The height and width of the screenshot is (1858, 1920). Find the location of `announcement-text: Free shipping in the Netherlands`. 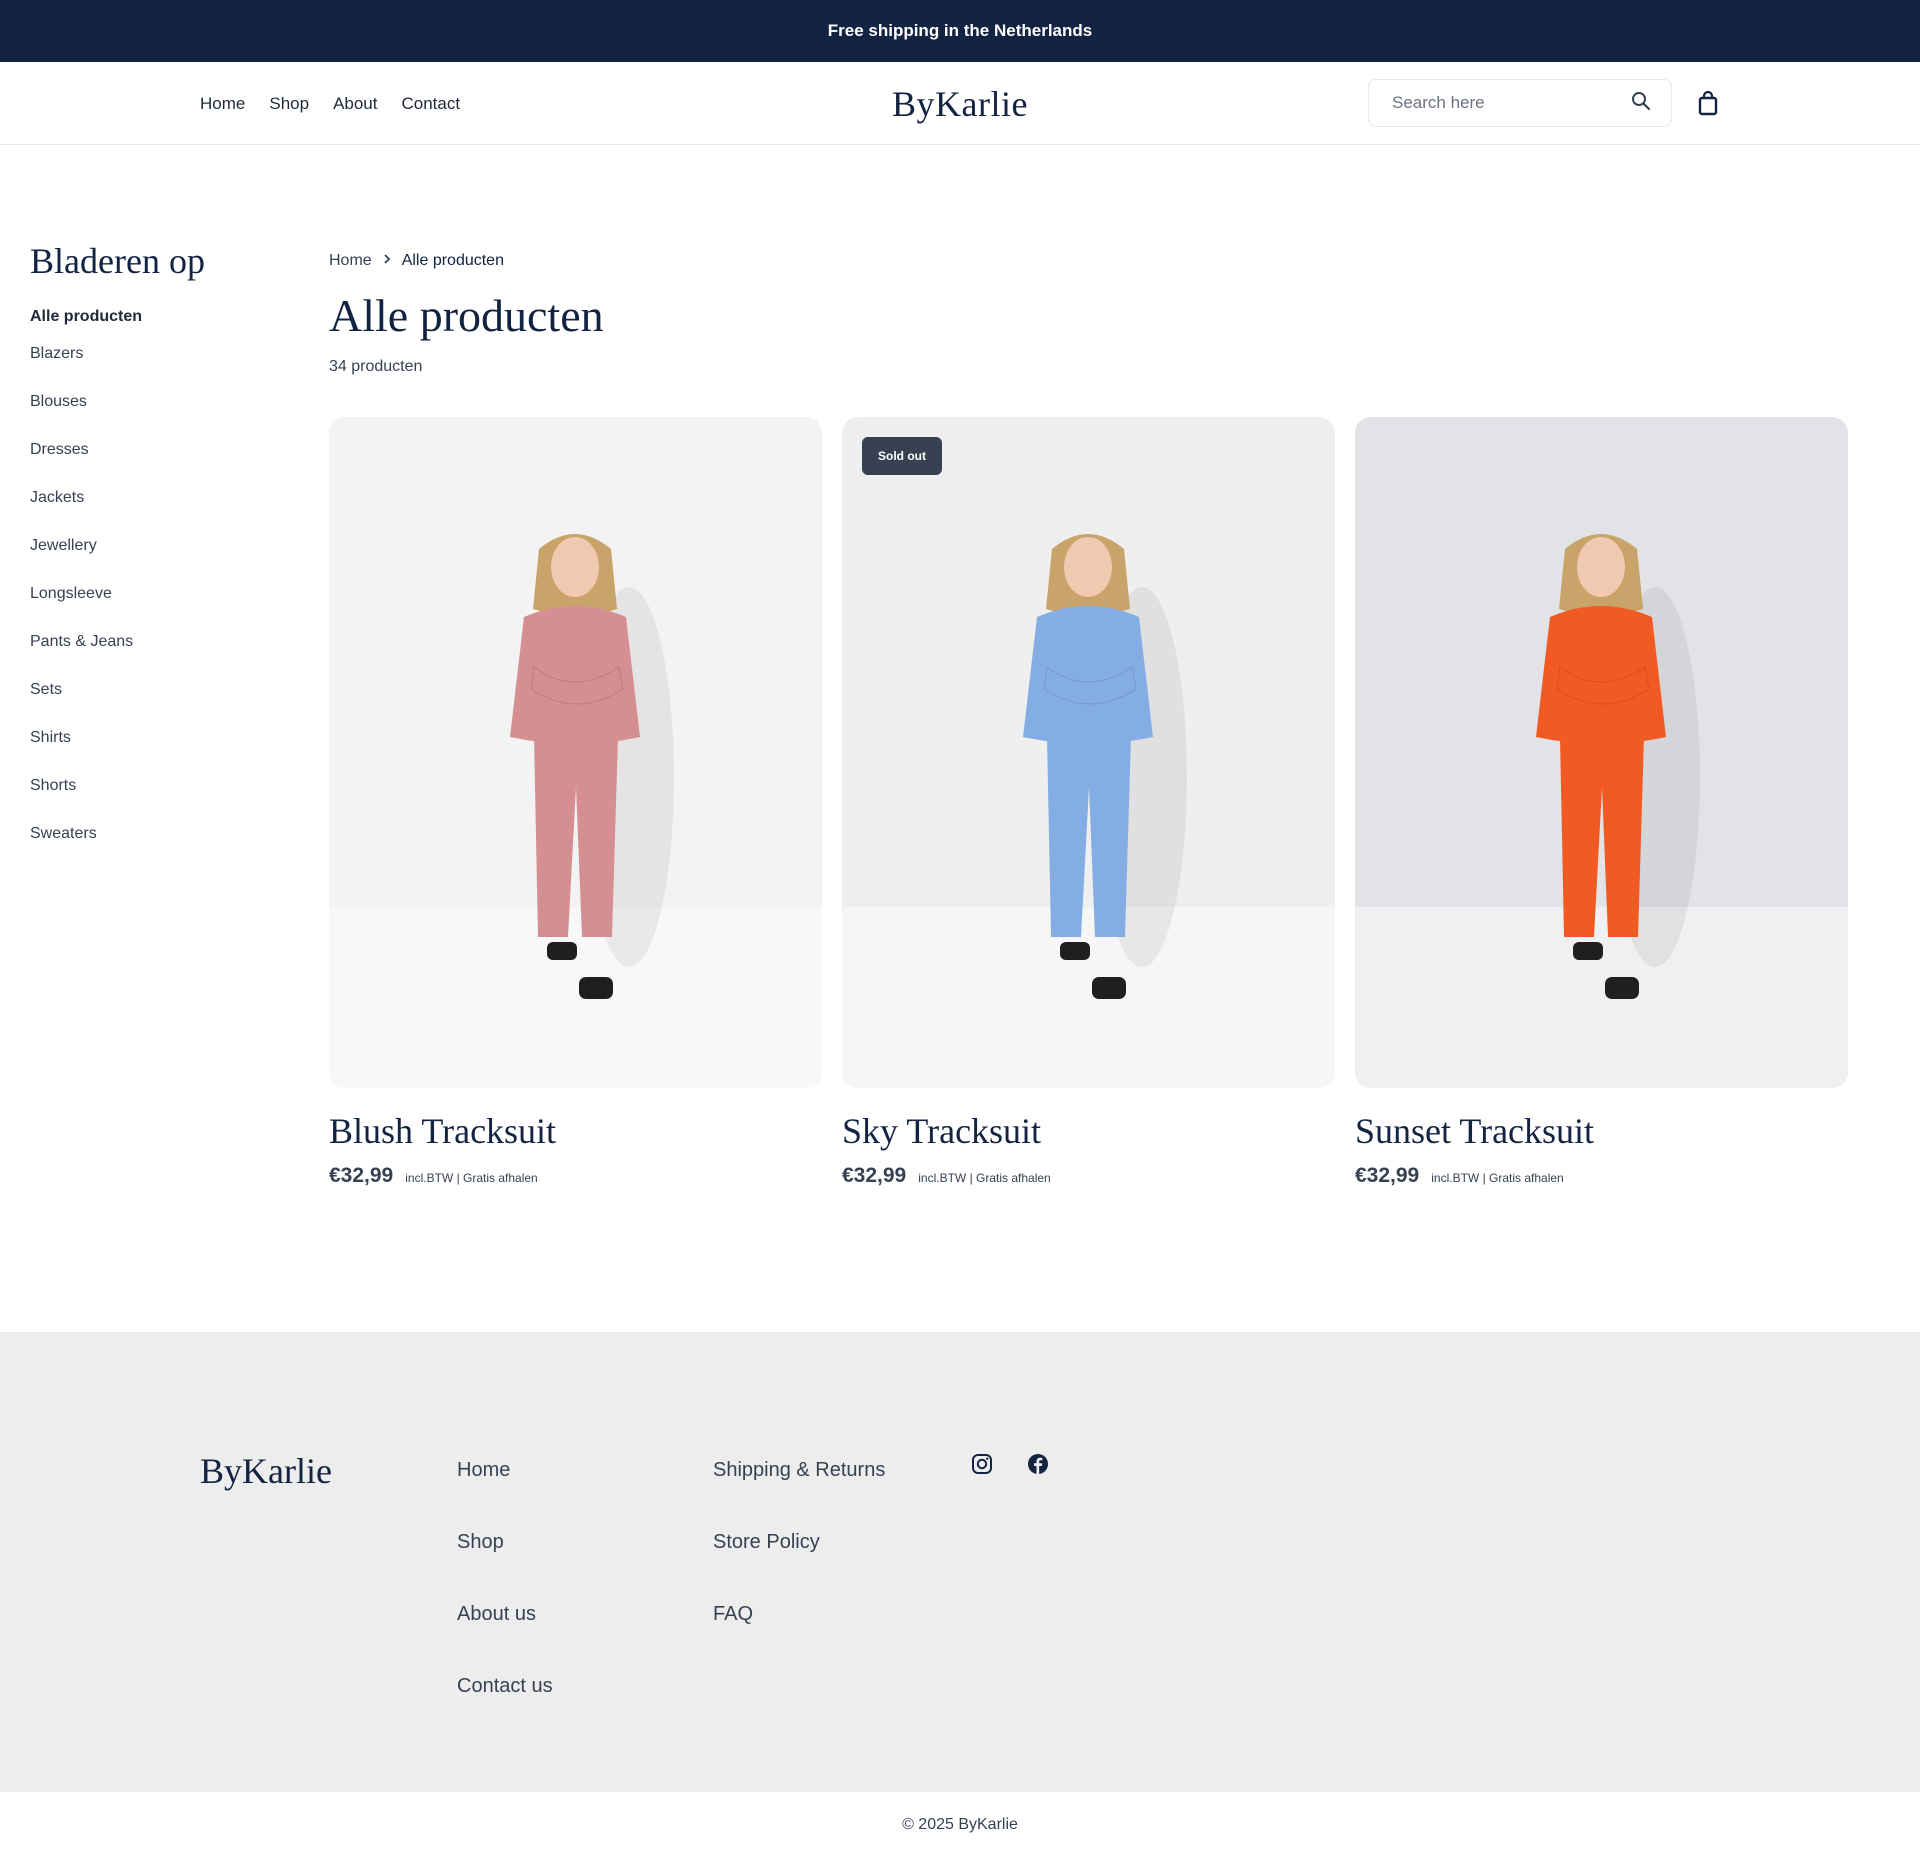

announcement-text: Free shipping in the Netherlands is located at coordinates (960, 30).